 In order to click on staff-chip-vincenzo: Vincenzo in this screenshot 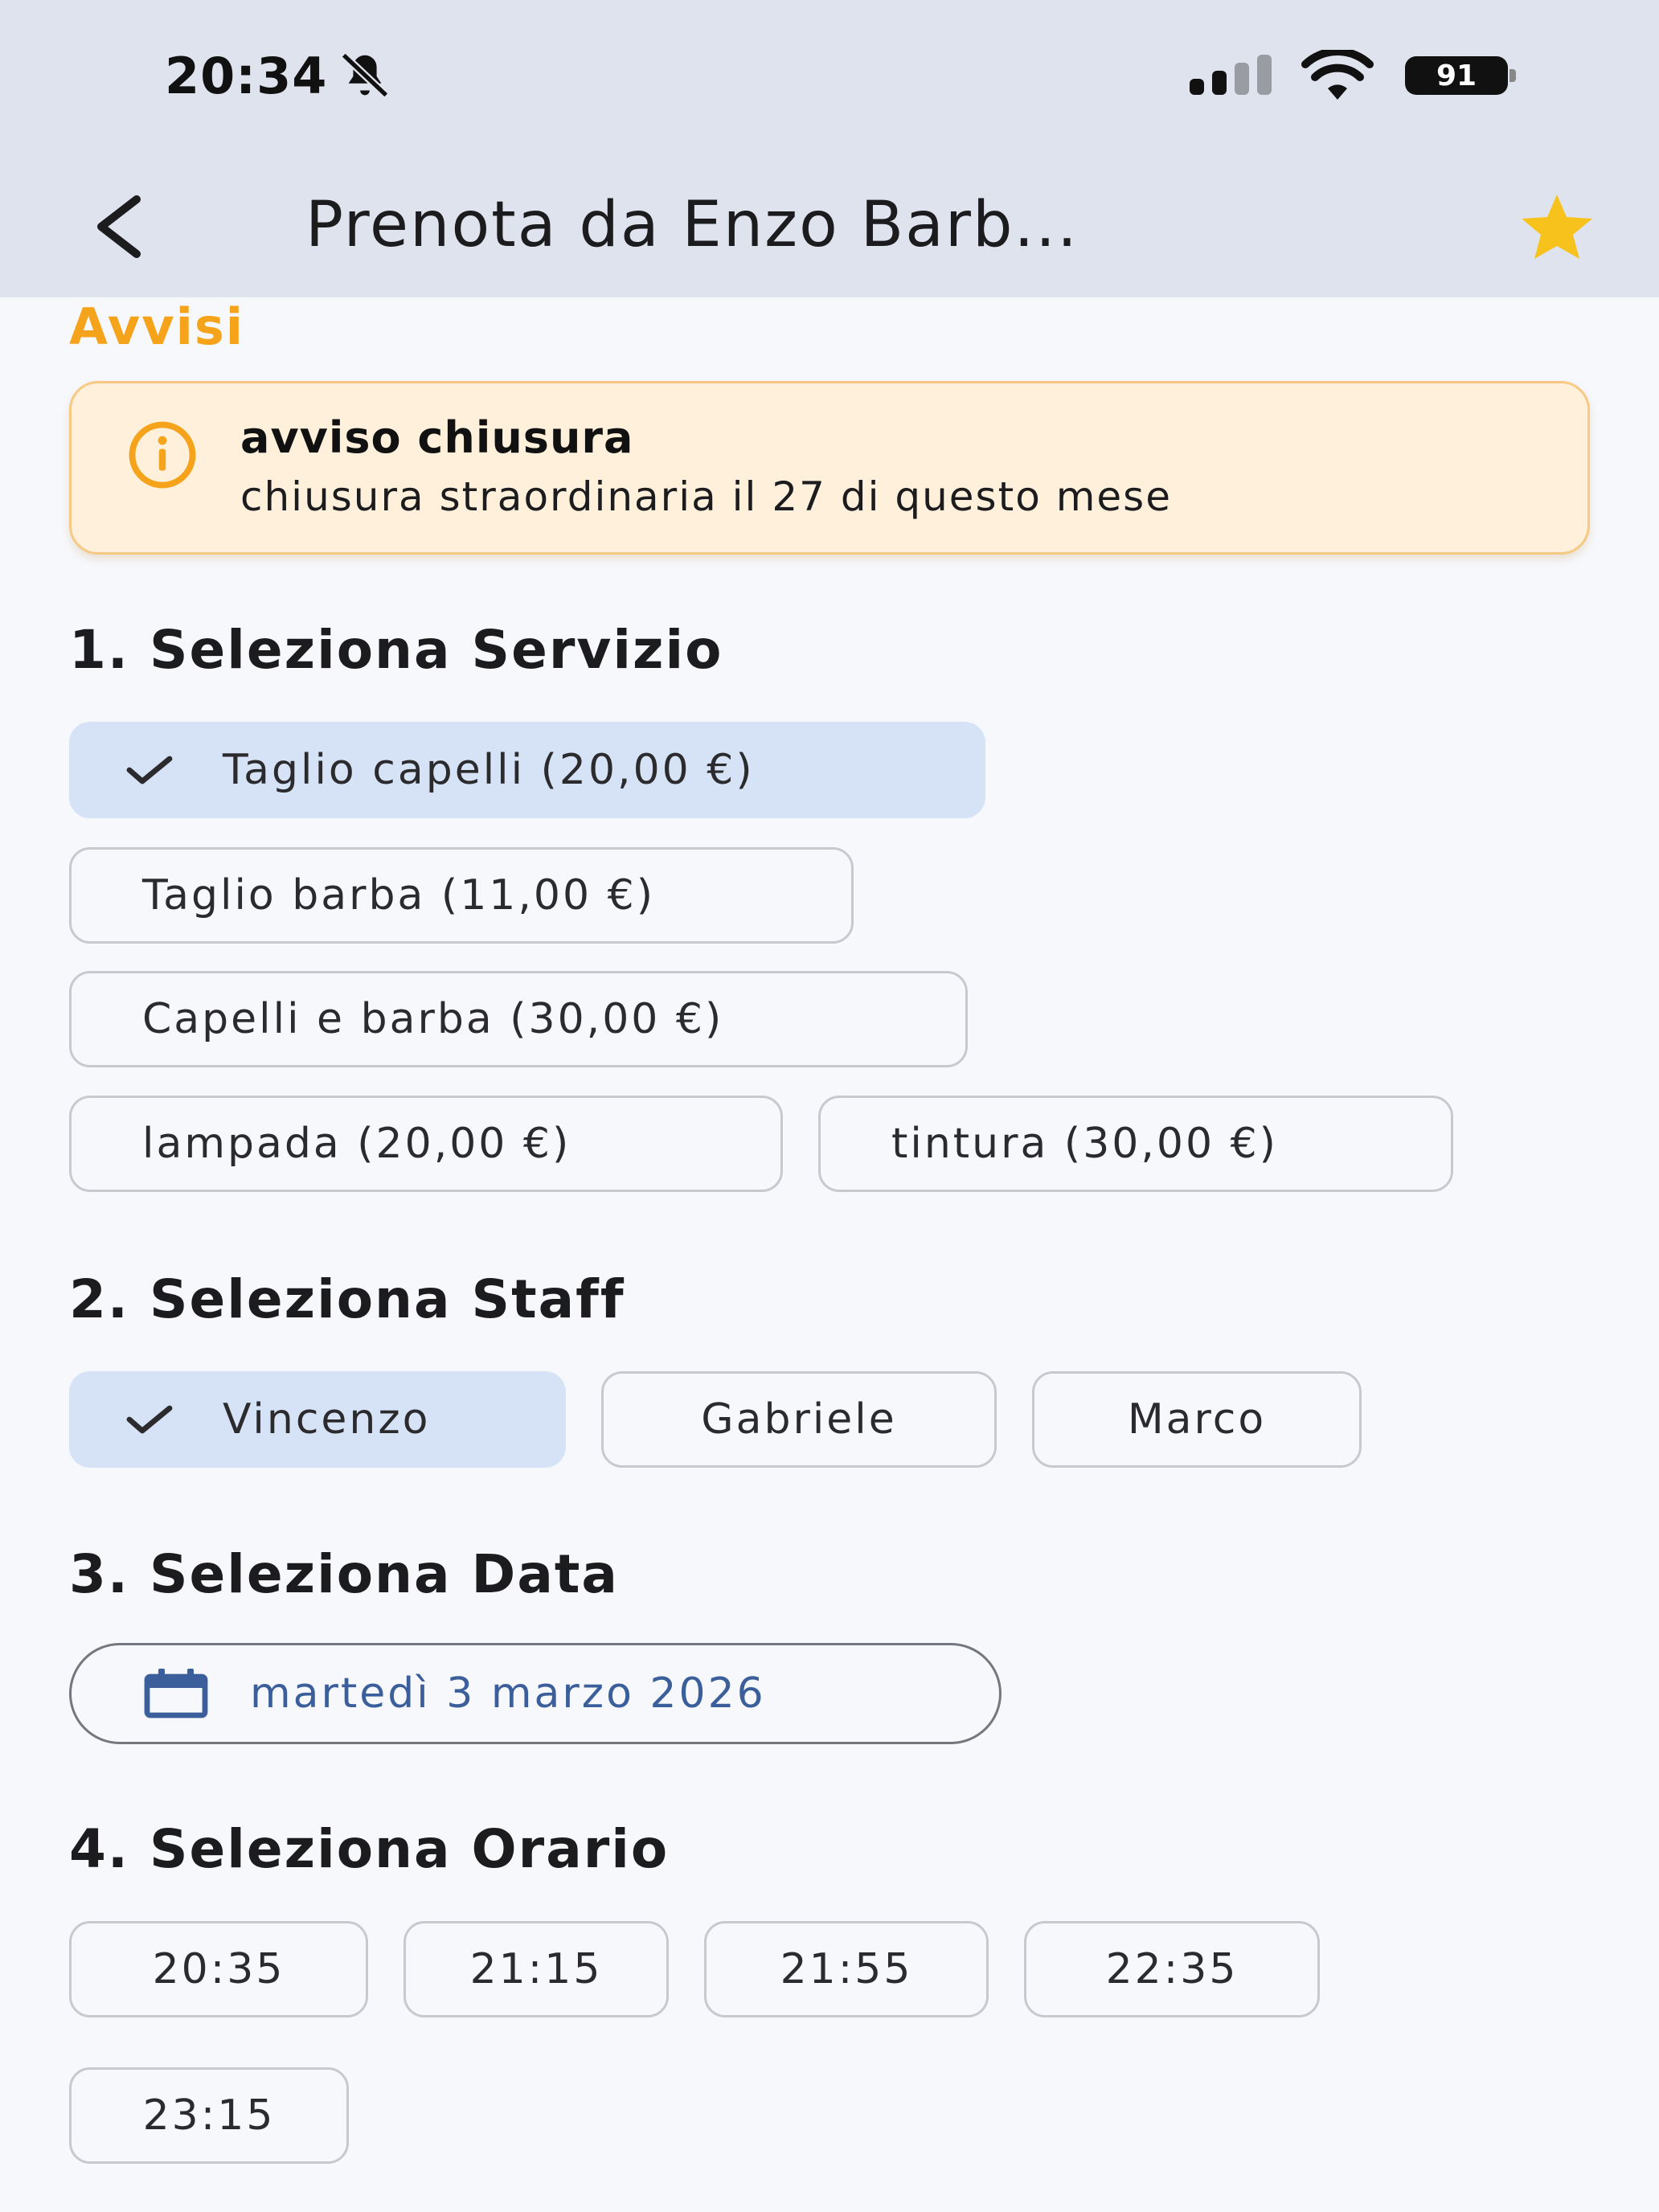, I will do `click(317, 1419)`.